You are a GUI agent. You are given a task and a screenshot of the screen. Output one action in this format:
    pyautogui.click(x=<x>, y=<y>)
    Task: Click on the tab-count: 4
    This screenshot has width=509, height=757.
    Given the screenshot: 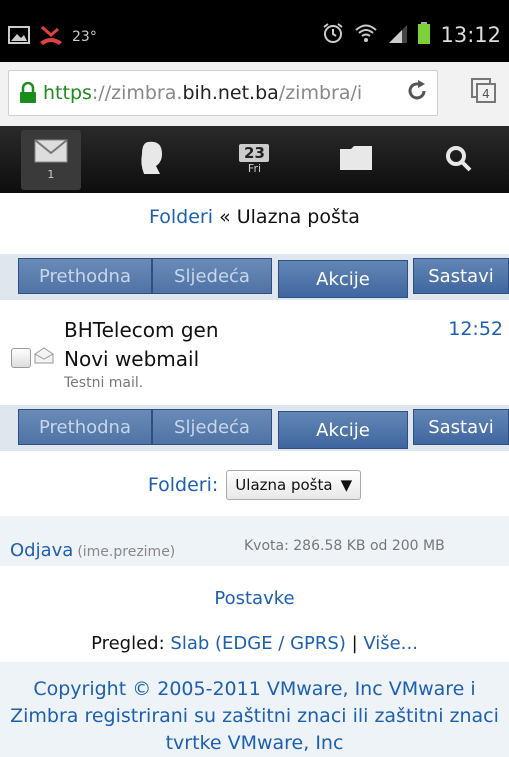 What is the action you would take?
    pyautogui.click(x=486, y=94)
    